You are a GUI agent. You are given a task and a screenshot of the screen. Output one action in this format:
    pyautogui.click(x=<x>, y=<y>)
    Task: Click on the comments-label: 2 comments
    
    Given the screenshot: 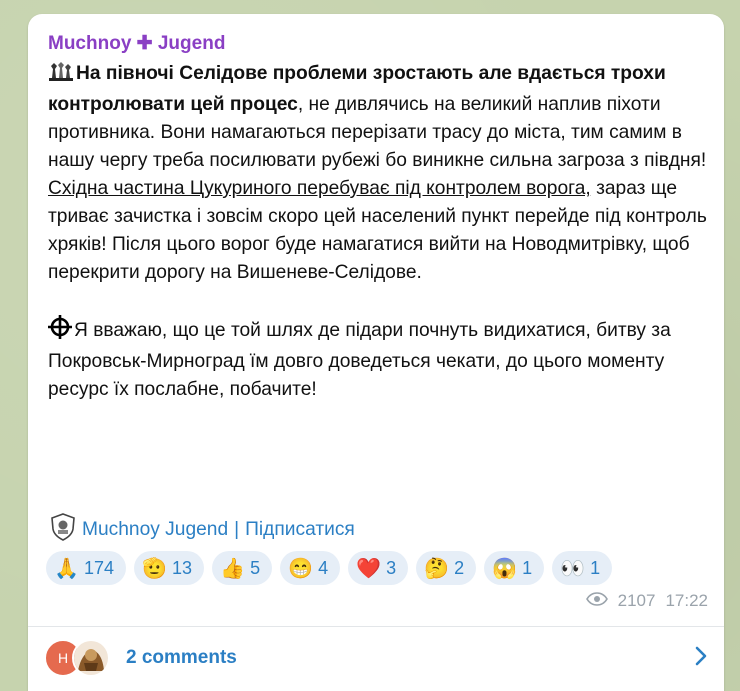 What is the action you would take?
    pyautogui.click(x=181, y=657)
    